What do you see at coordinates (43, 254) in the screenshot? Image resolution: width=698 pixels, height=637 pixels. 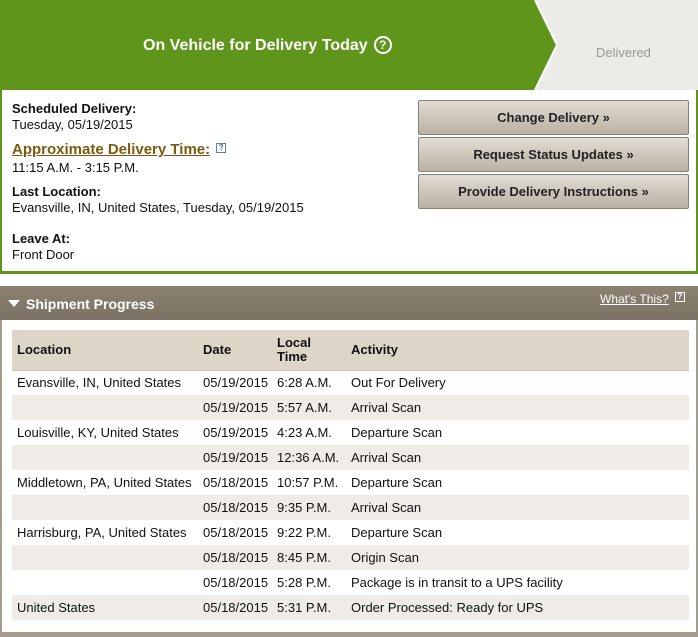 I see `leave-at-value: Front Door` at bounding box center [43, 254].